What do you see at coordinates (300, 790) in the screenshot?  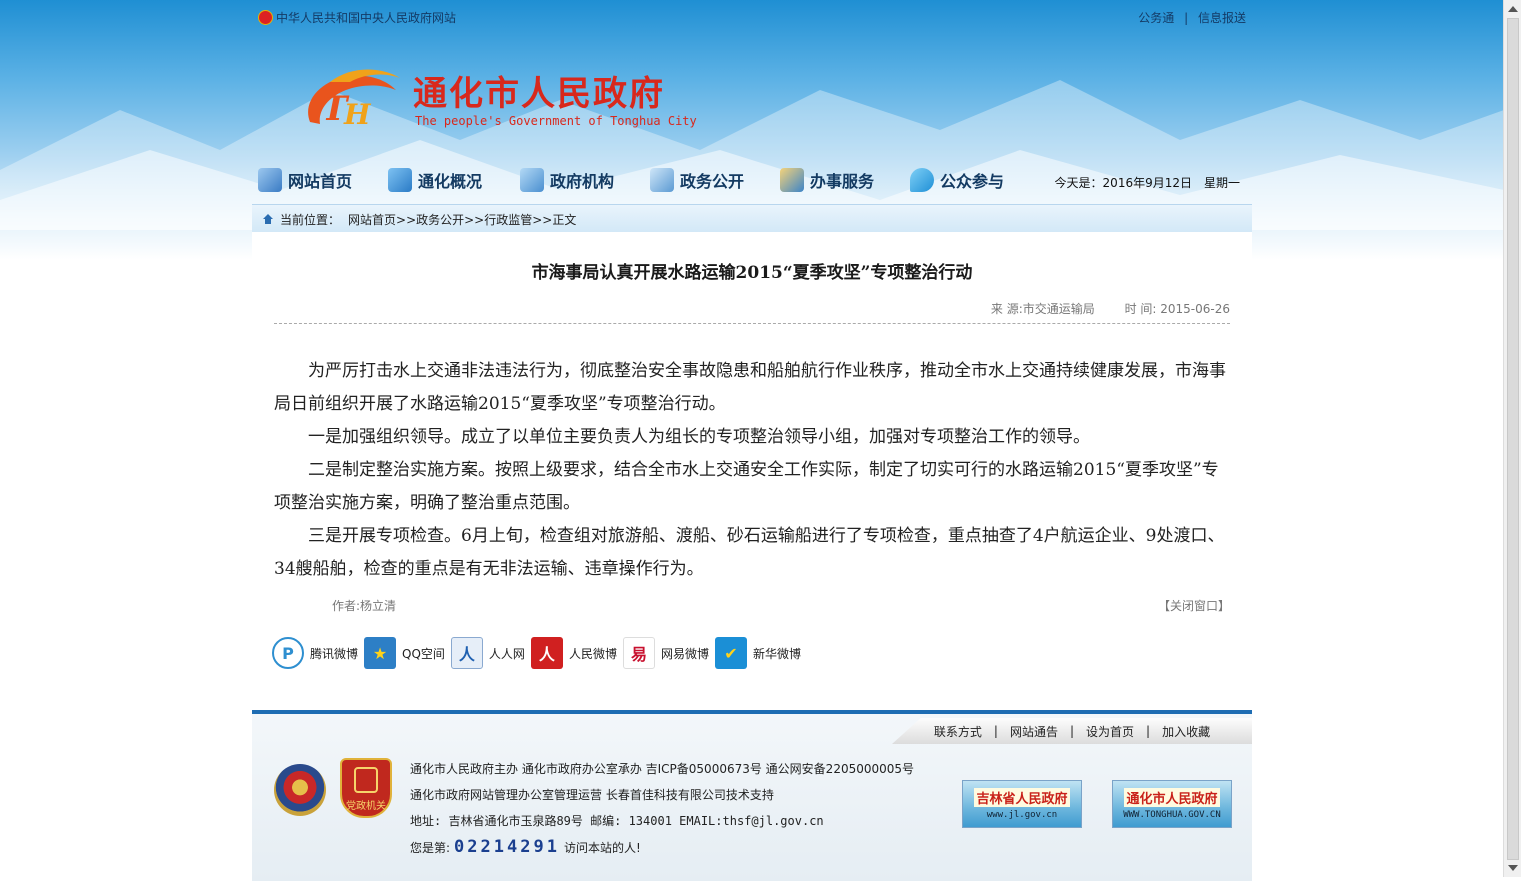 I see `police-badge-icon` at bounding box center [300, 790].